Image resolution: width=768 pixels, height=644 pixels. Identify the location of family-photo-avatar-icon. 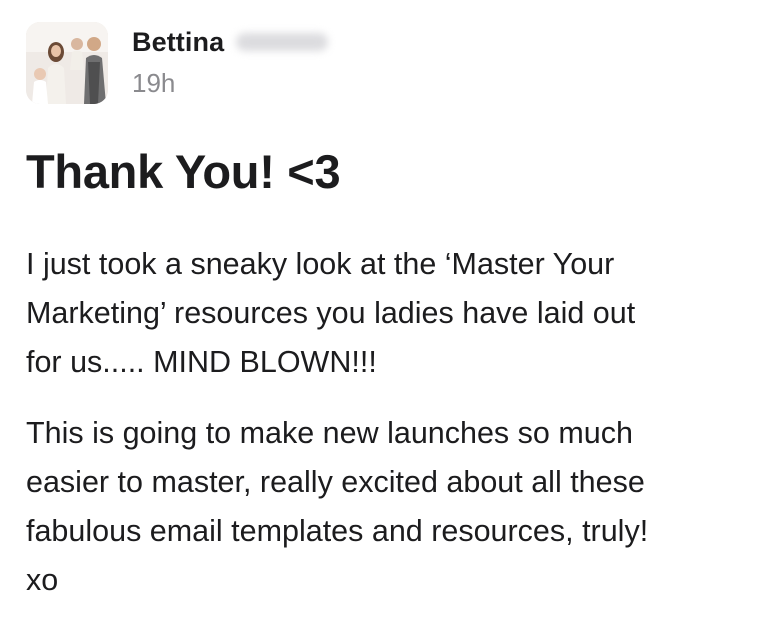
(67, 63).